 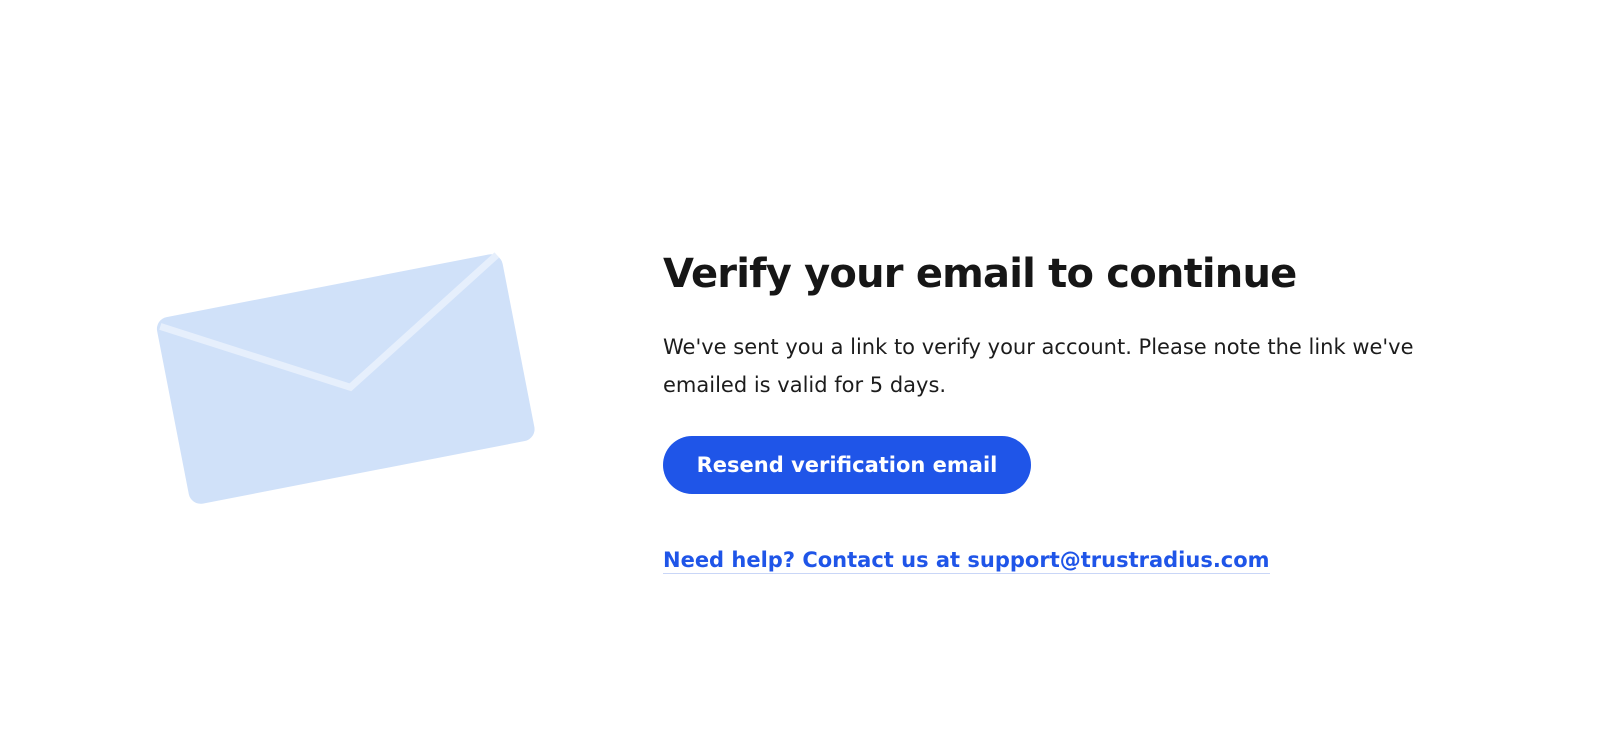 I want to click on envelope-illustration, so click(x=350, y=375).